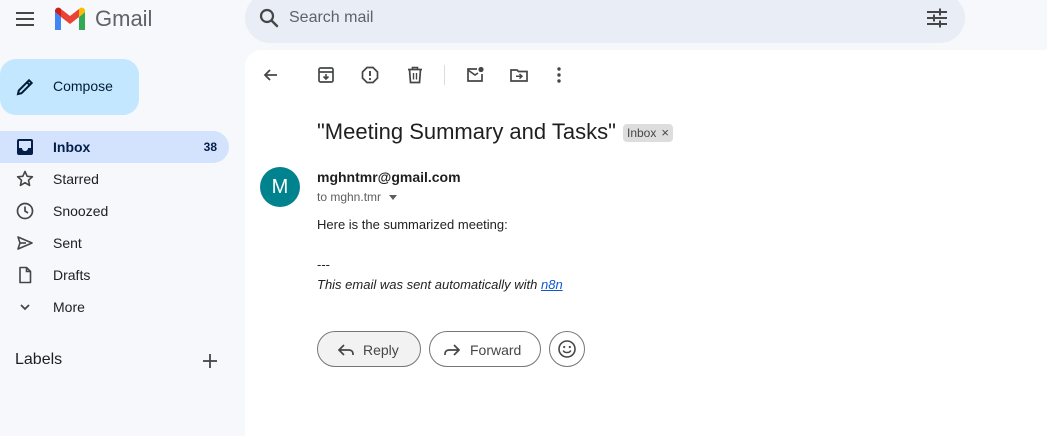 The image size is (1047, 436). I want to click on email-footer-text: This email was sent automatically with, so click(429, 284).